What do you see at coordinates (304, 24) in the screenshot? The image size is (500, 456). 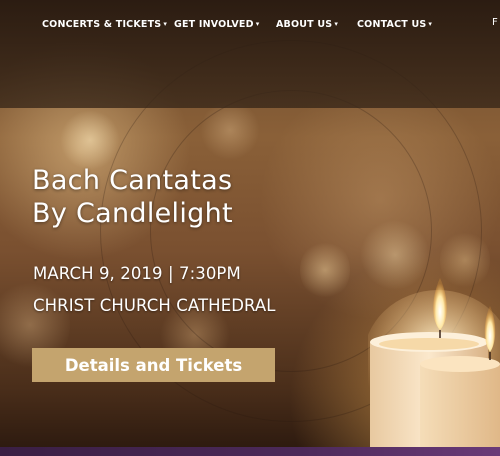 I see `nav-item-label: ABOUT US` at bounding box center [304, 24].